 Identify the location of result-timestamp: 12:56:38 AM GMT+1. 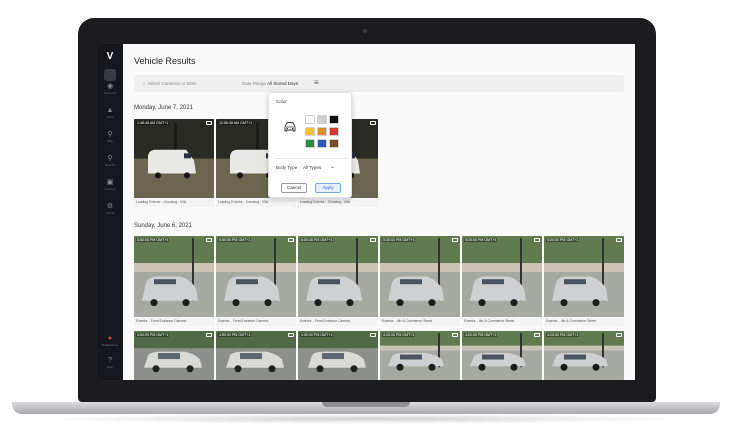
(236, 123).